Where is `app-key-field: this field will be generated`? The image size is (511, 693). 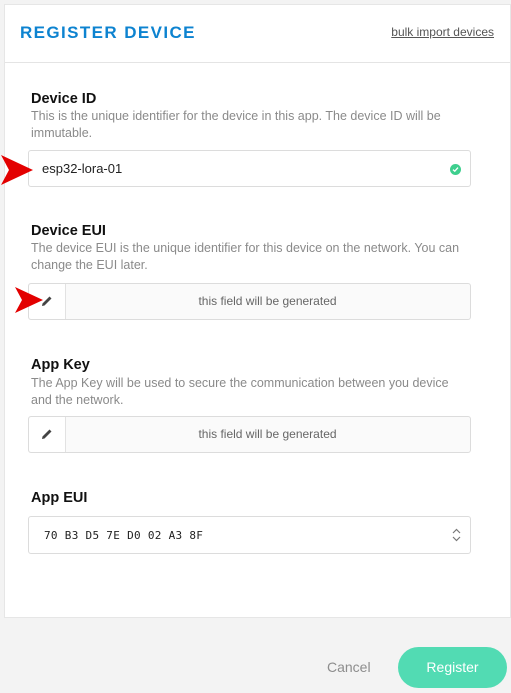 app-key-field: this field will be generated is located at coordinates (249, 434).